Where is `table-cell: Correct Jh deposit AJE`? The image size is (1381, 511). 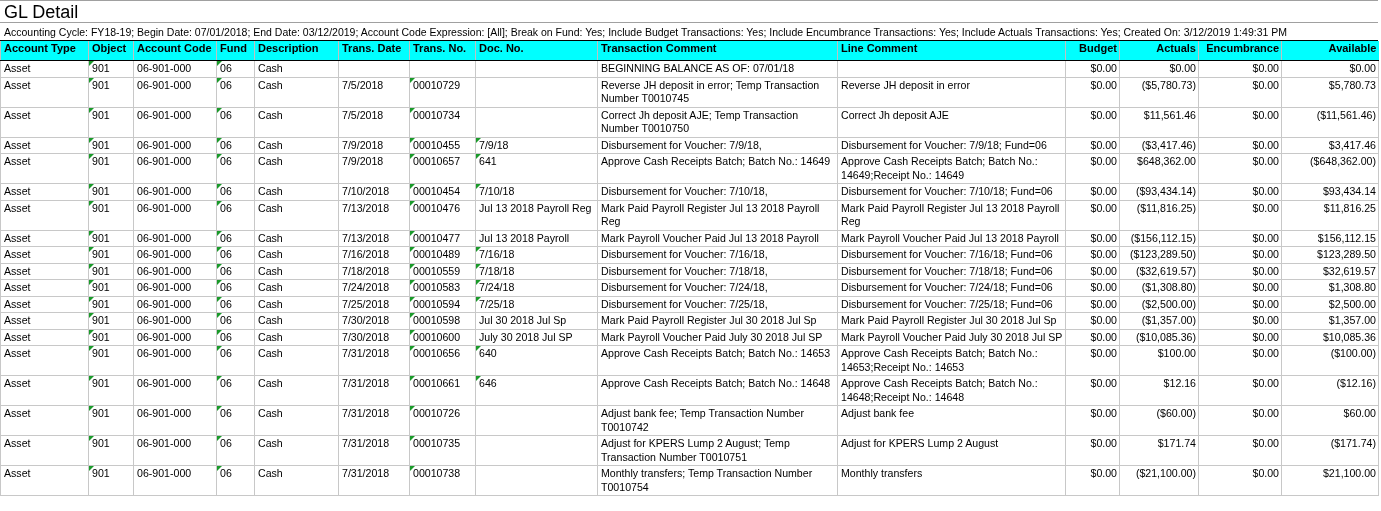
table-cell: Correct Jh deposit AJE is located at coordinates (951, 122).